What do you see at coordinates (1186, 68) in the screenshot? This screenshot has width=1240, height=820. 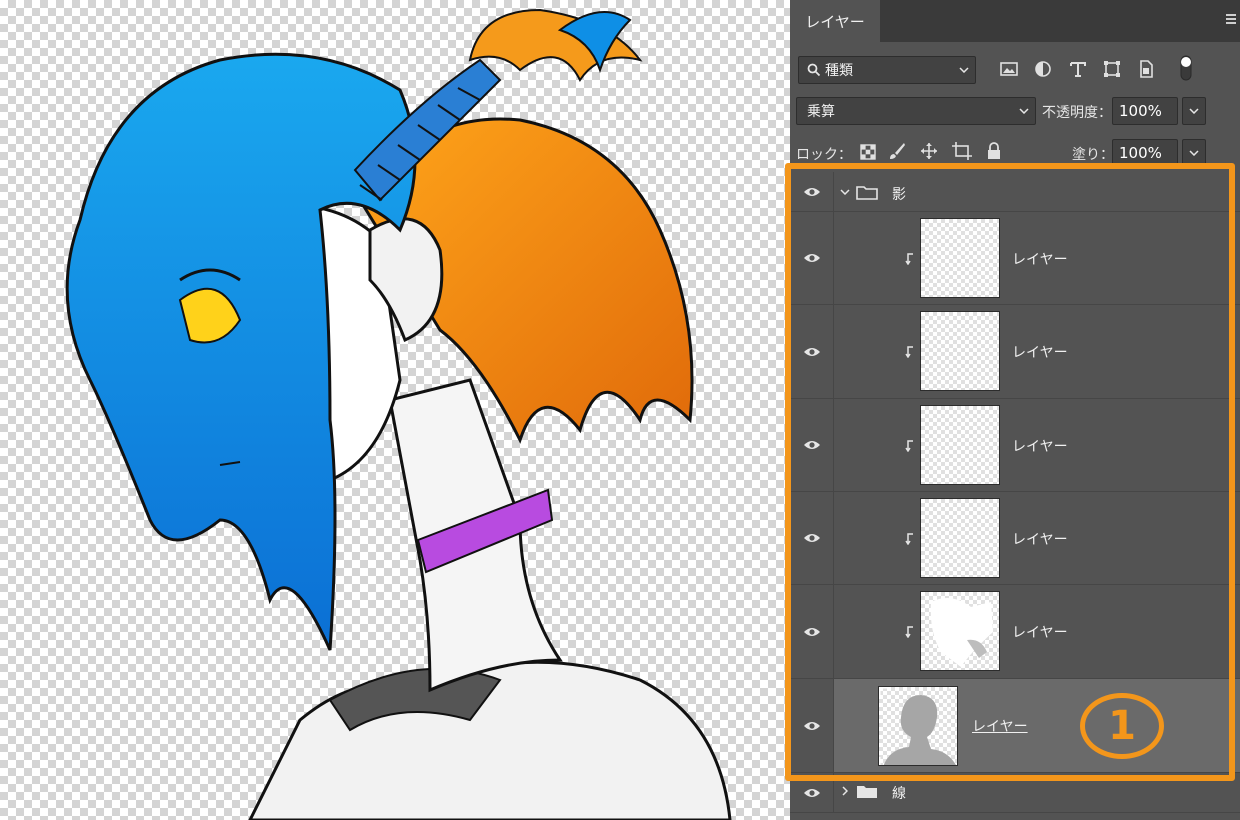 I see `filter-toggle-icon` at bounding box center [1186, 68].